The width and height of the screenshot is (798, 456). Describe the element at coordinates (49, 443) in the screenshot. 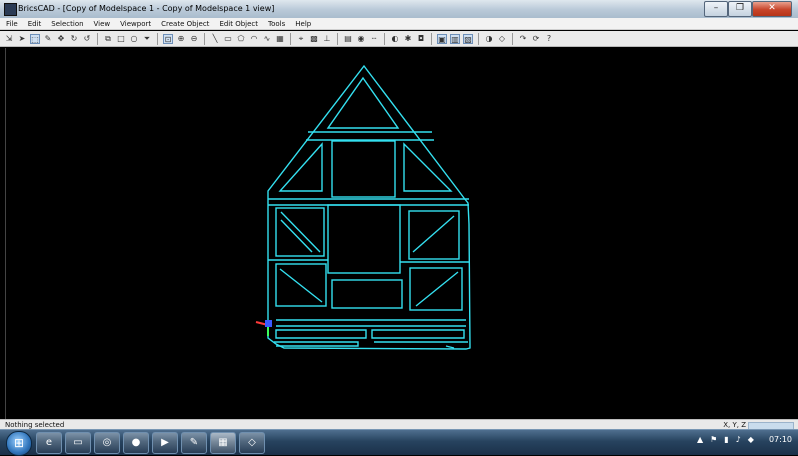

I see `ie-icon: e` at that location.